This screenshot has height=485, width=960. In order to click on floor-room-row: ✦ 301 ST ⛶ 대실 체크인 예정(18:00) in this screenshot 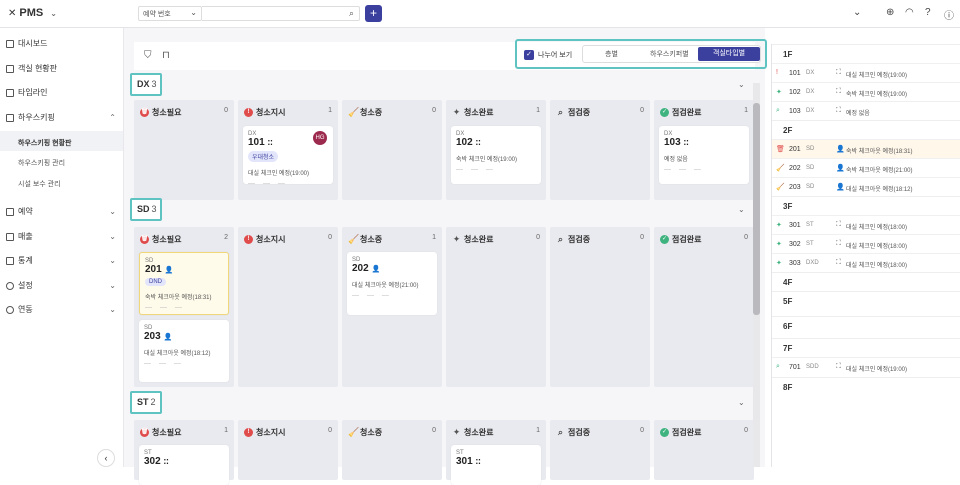, I will do `click(866, 224)`.